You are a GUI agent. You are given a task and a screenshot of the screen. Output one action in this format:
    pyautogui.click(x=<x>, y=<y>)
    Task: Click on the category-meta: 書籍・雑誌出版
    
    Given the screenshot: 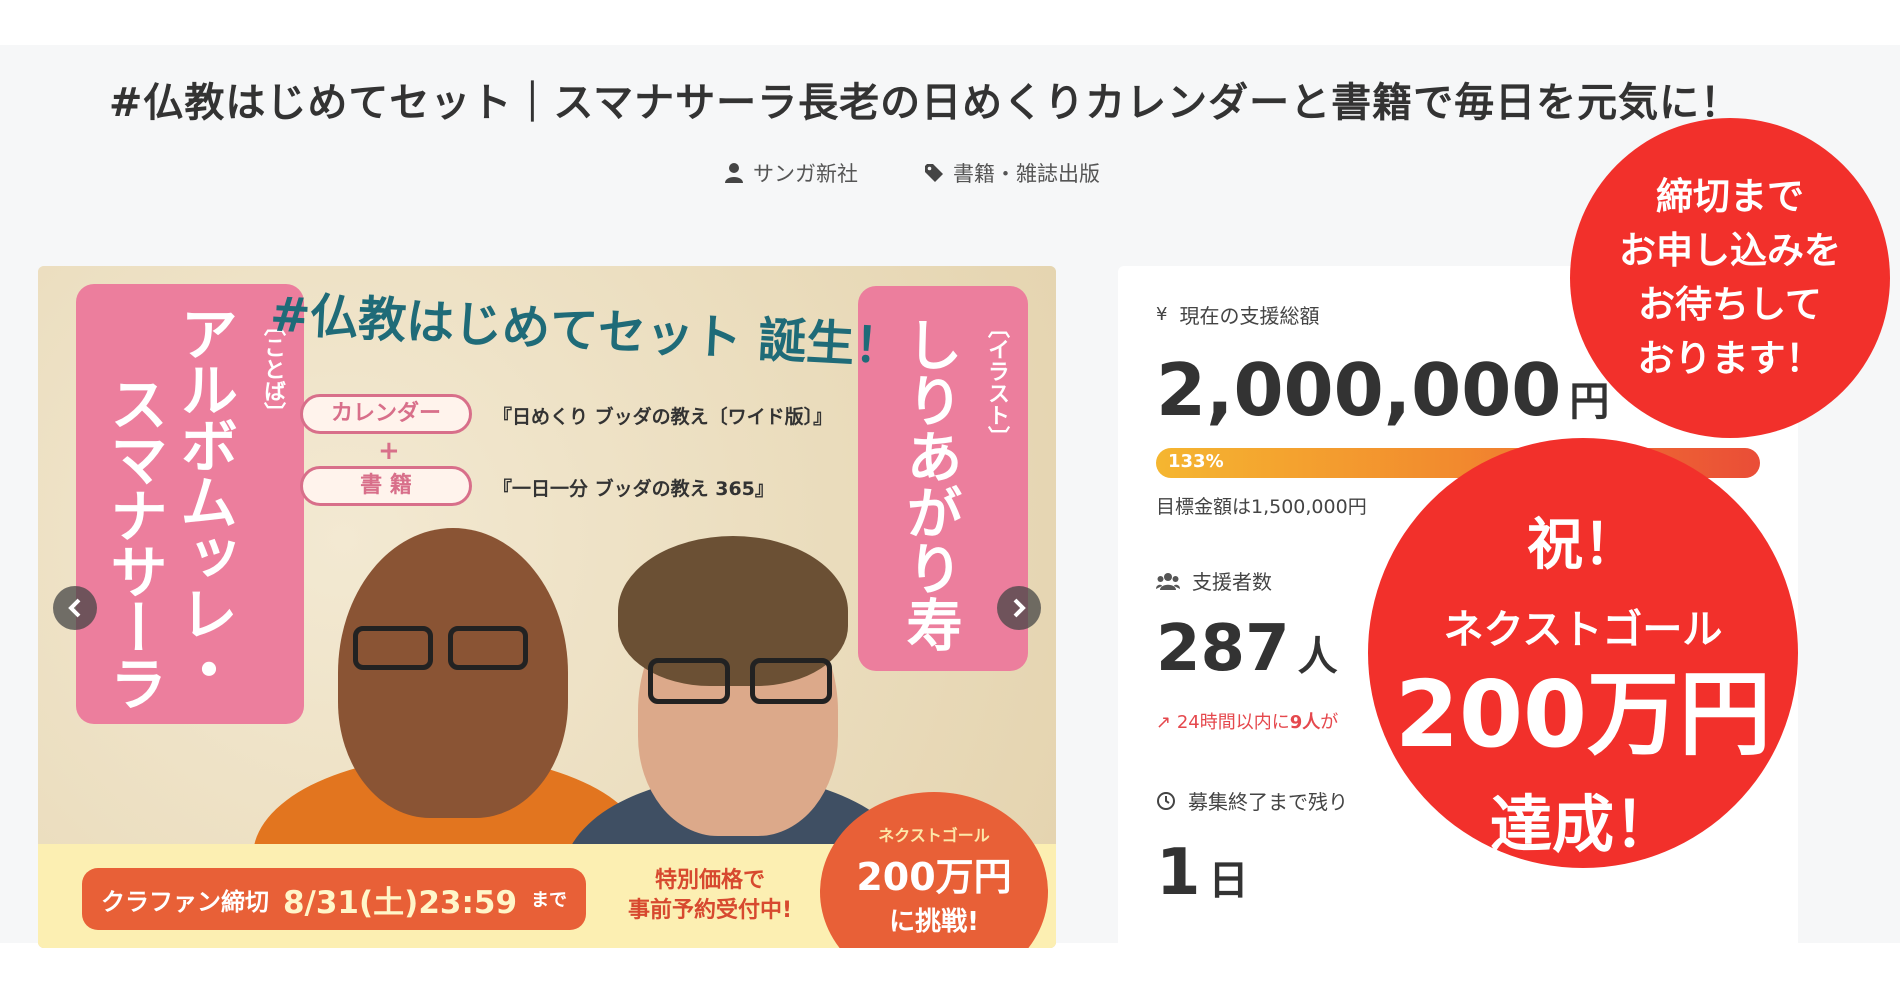 What is the action you would take?
    pyautogui.click(x=1012, y=173)
    